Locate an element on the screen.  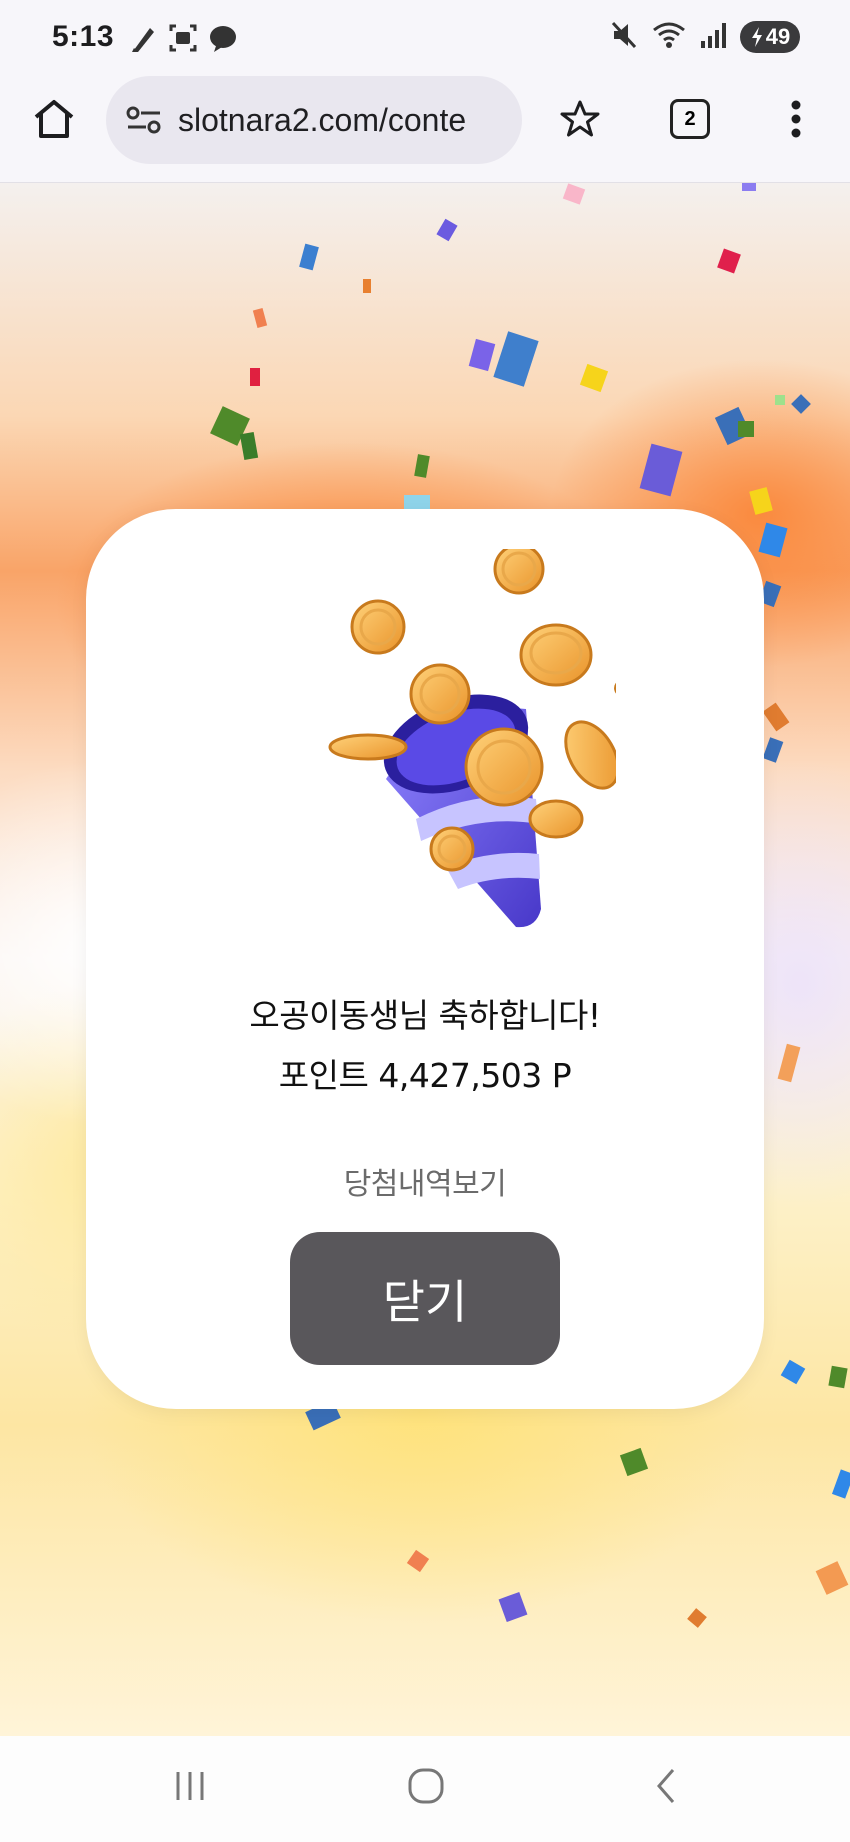
wifi-icon is located at coordinates (669, 37).